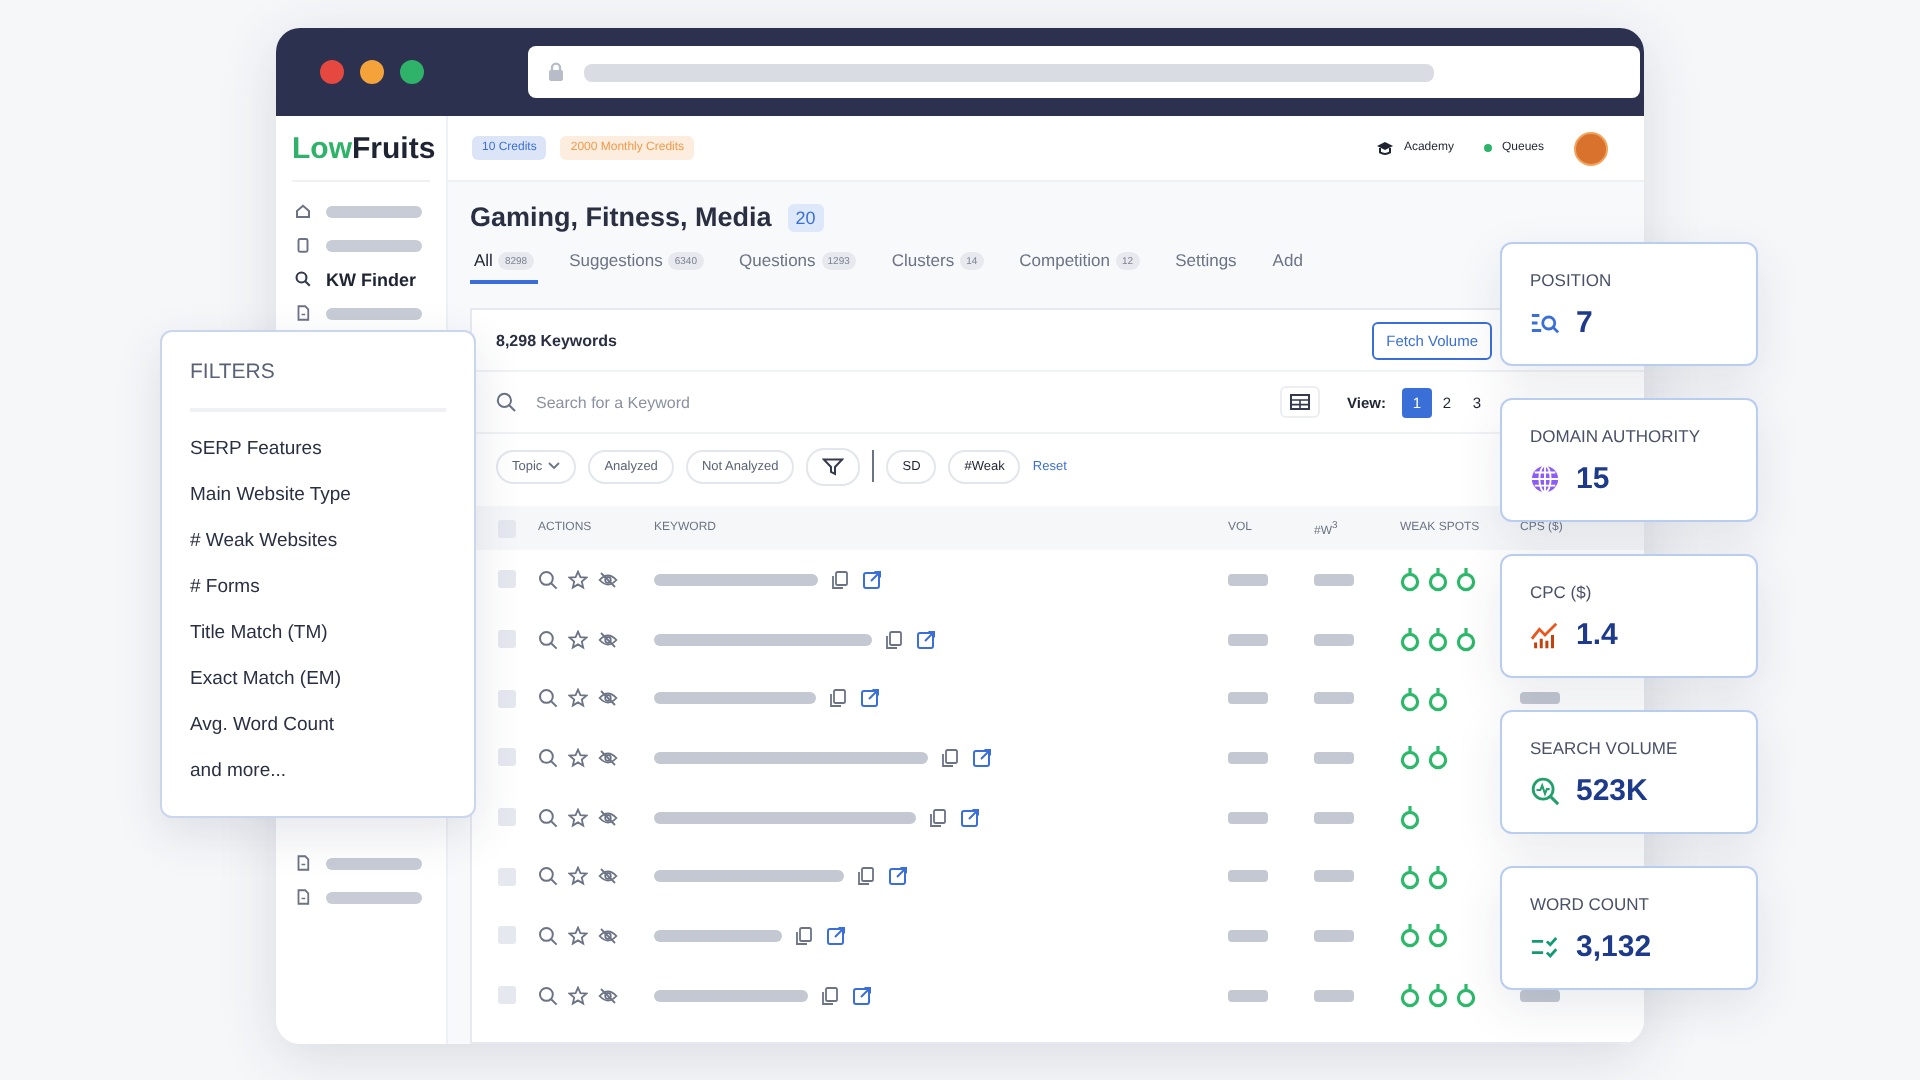 Image resolution: width=1920 pixels, height=1080 pixels. Describe the element at coordinates (1614, 947) in the screenshot. I see `stat-value: 3,132` at that location.